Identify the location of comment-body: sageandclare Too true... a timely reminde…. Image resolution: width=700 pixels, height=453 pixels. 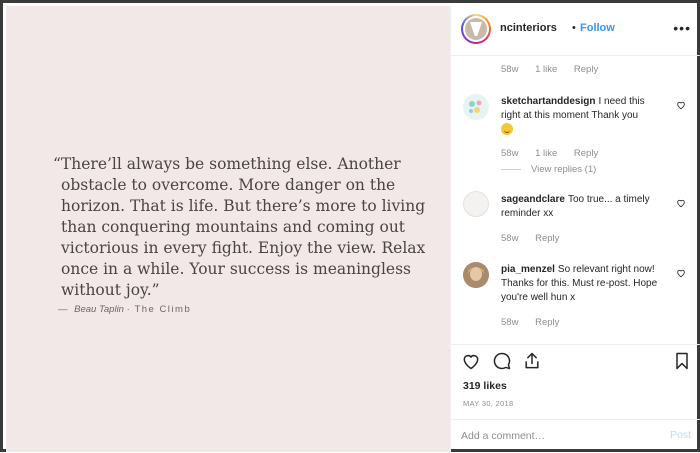
(583, 207).